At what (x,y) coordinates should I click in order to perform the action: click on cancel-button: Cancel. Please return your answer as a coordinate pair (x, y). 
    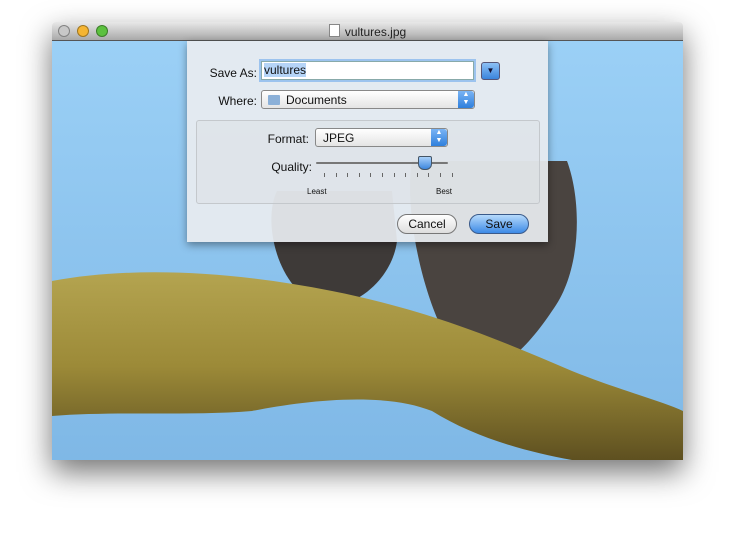
    Looking at the image, I should click on (427, 224).